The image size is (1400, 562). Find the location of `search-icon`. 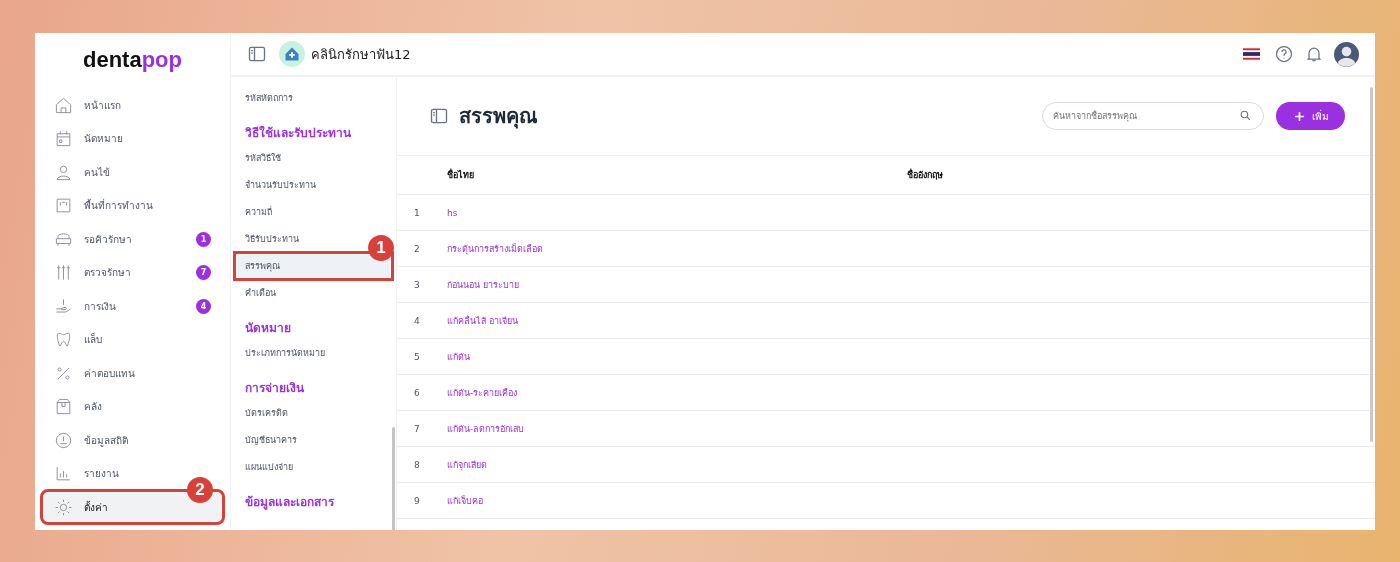

search-icon is located at coordinates (1245, 115).